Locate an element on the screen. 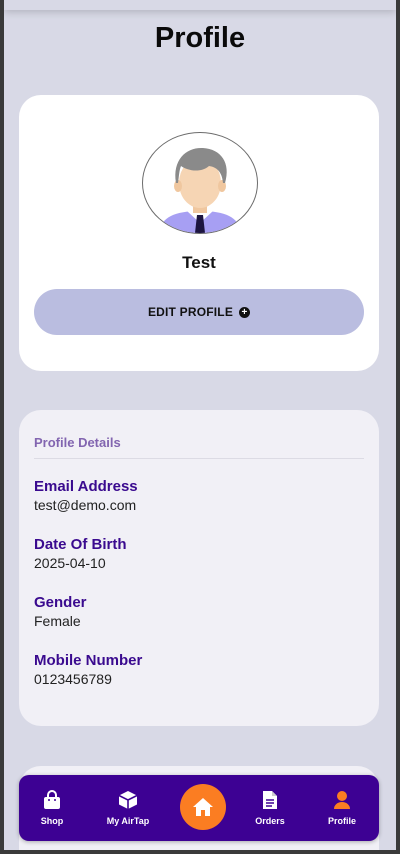 Image resolution: width=400 pixels, height=854 pixels. date-of-birth-value: 2025-04-10 is located at coordinates (70, 563).